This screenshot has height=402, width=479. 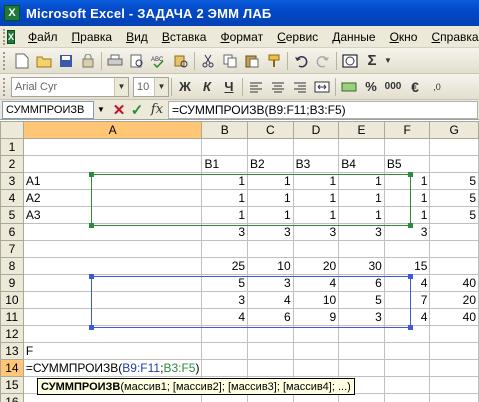 What do you see at coordinates (12, 164) in the screenshot?
I see `row-header-2: 2` at bounding box center [12, 164].